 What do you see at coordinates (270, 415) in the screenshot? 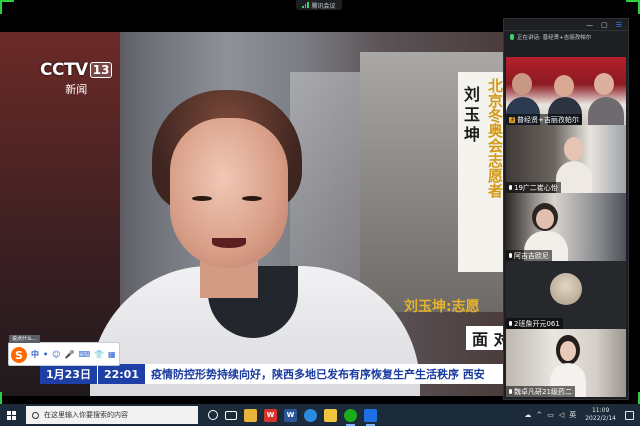
I see `wps-icon: W` at bounding box center [270, 415].